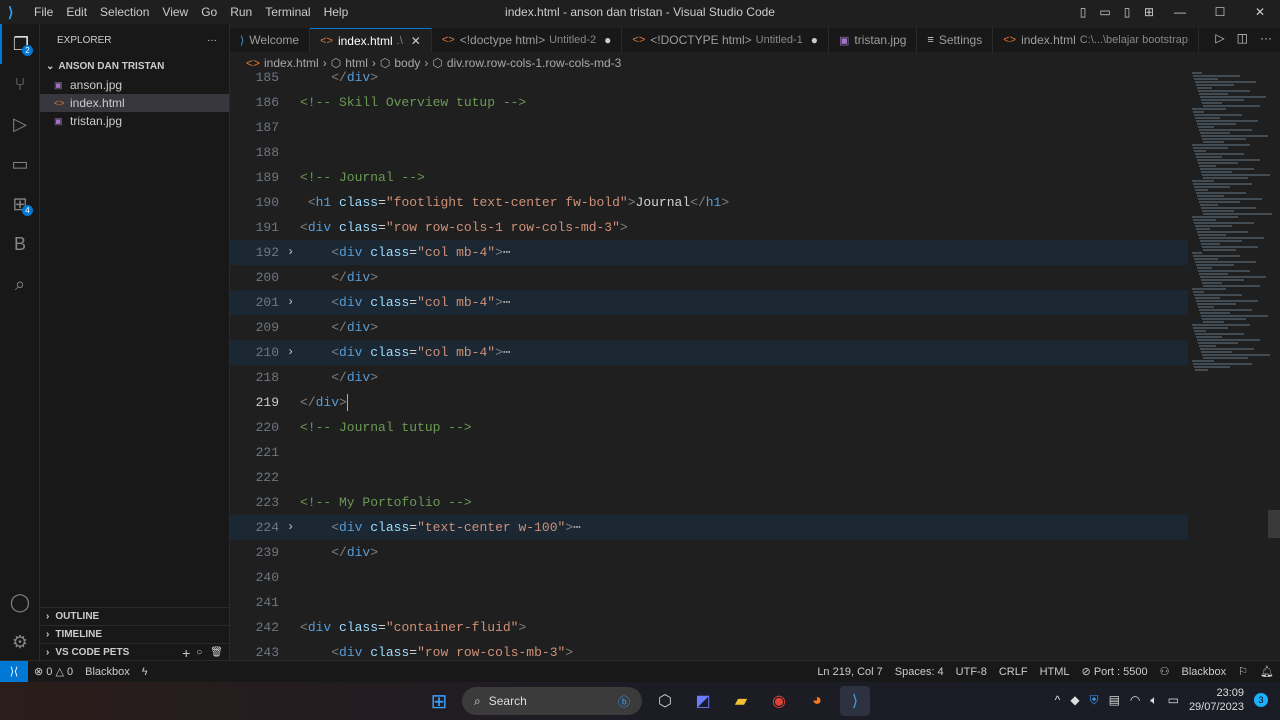 This screenshot has width=1280, height=720. Describe the element at coordinates (1242, 38) in the screenshot. I see `split-editor-icon: ◫` at that location.